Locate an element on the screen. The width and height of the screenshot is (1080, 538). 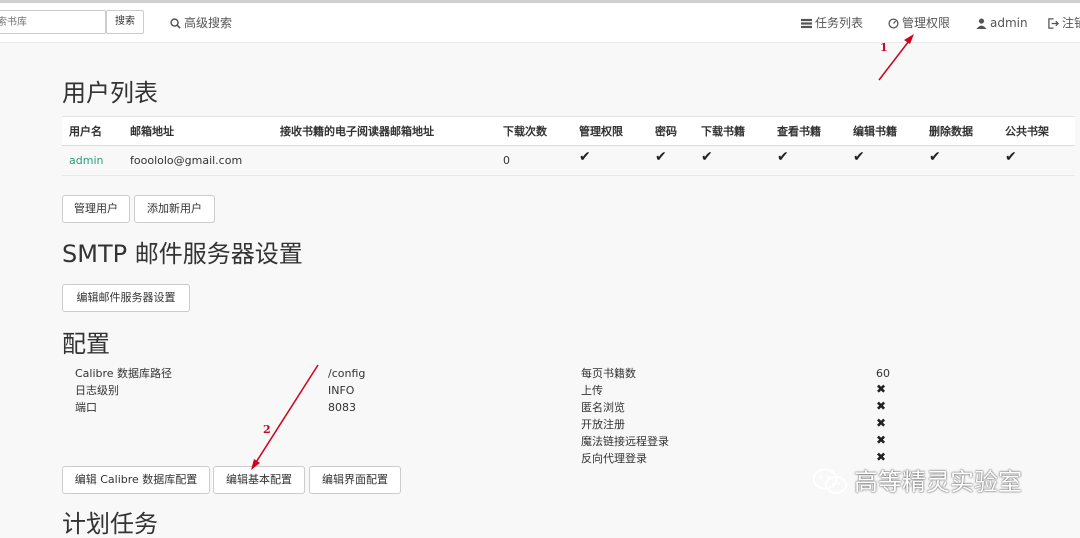
watermark: 高等精灵实验室 is located at coordinates (917, 479).